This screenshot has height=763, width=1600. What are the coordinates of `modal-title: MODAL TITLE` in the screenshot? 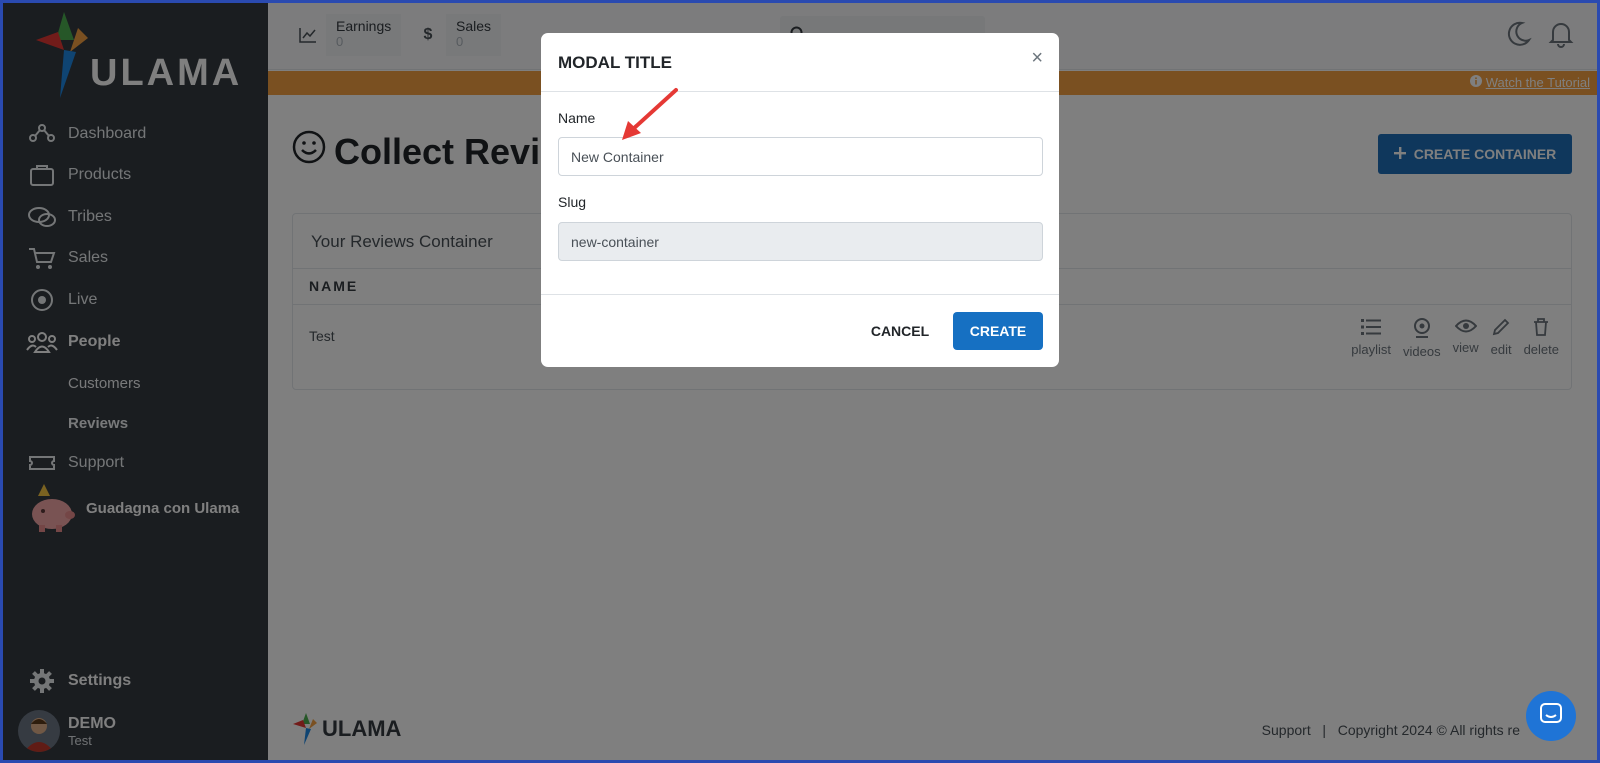 It's located at (615, 62).